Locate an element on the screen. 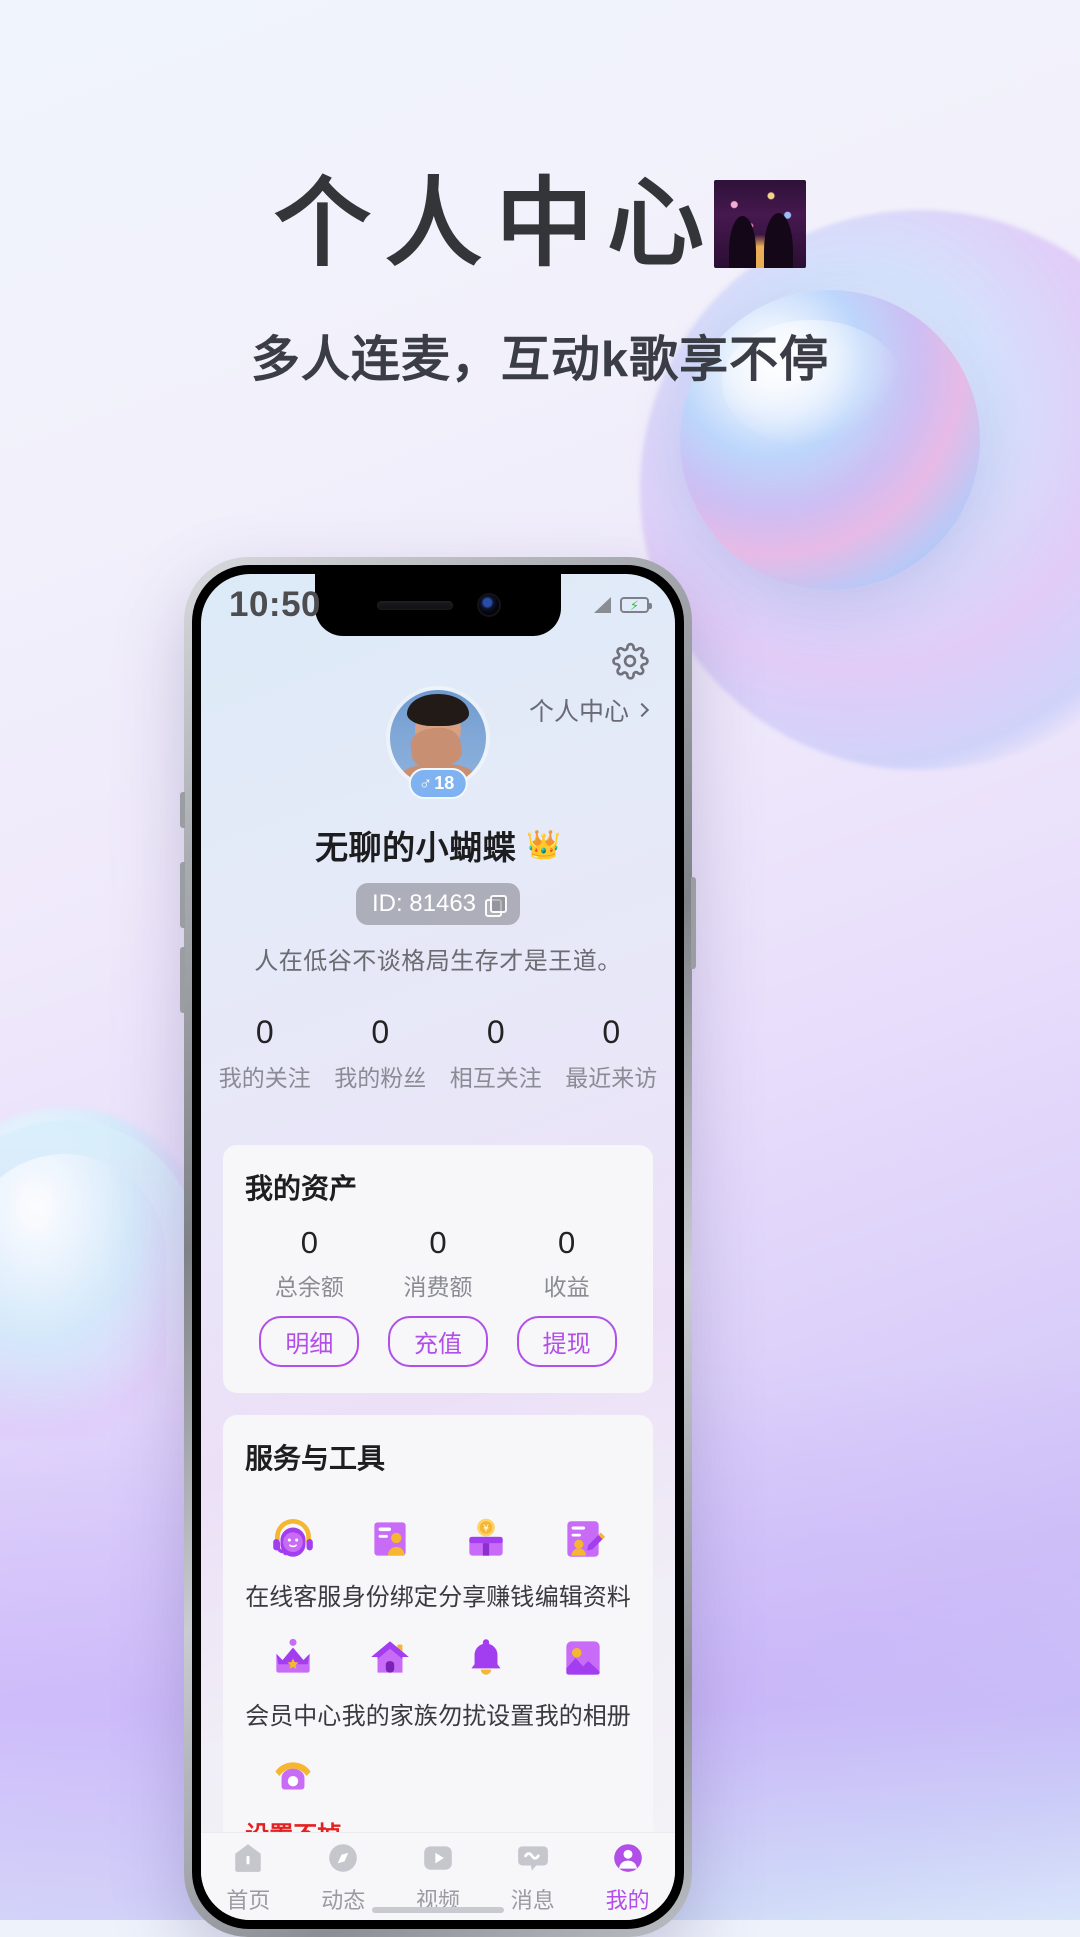 The width and height of the screenshot is (1080, 1937). asset-label: 总余额 is located at coordinates (309, 1287).